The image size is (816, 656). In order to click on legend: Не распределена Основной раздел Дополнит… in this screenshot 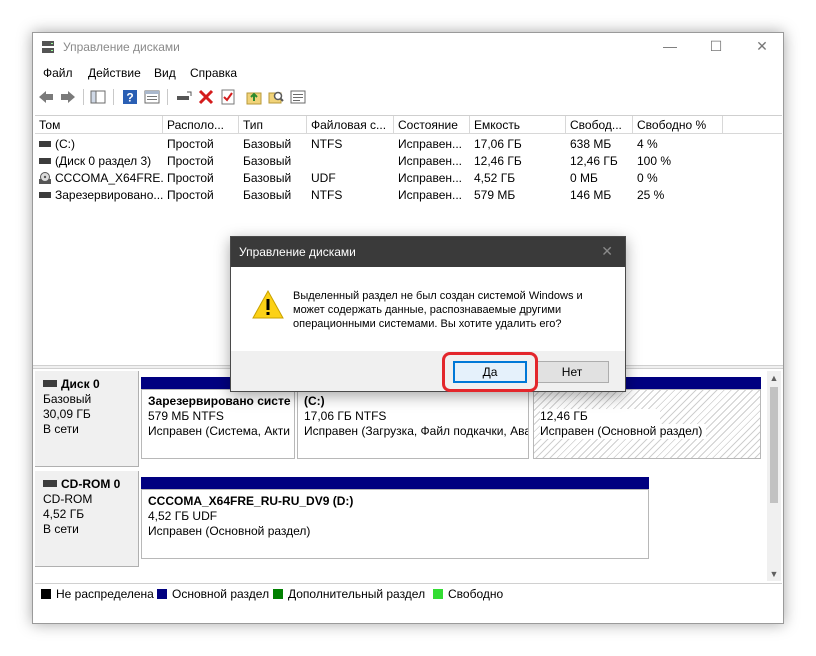, I will do `click(408, 593)`.